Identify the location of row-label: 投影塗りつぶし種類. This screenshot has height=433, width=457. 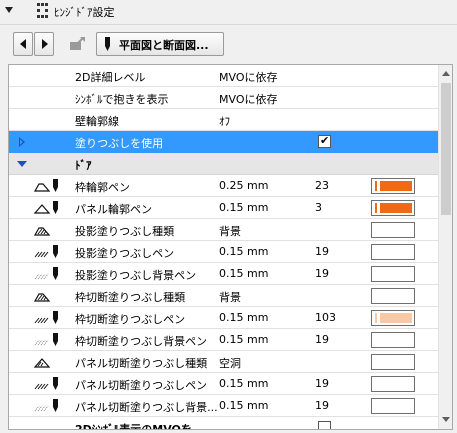
(125, 231).